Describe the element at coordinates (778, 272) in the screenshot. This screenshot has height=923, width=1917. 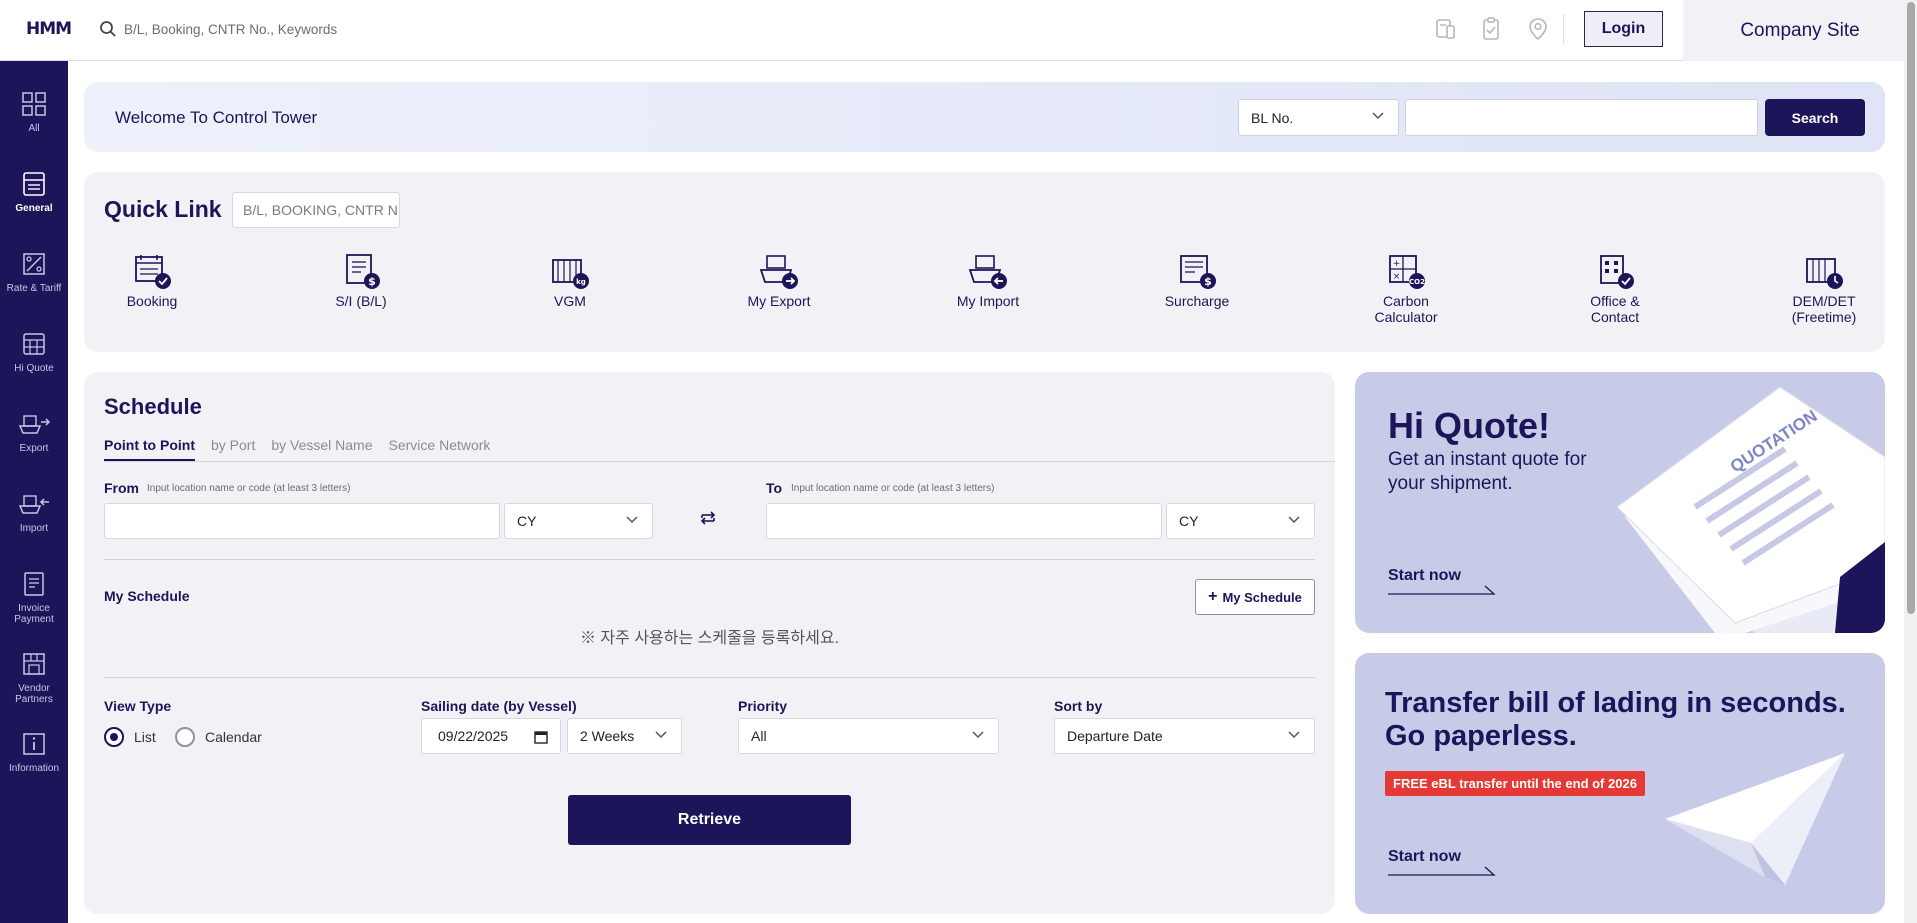
I see `my-export-icon` at that location.